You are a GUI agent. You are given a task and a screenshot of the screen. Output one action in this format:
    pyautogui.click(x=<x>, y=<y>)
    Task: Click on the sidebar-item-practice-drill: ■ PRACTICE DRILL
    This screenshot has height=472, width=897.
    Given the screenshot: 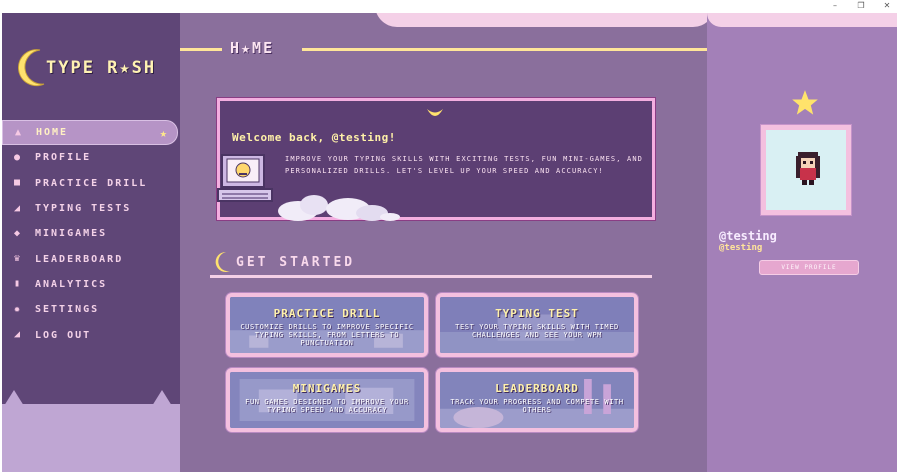 What is the action you would take?
    pyautogui.click(x=91, y=183)
    